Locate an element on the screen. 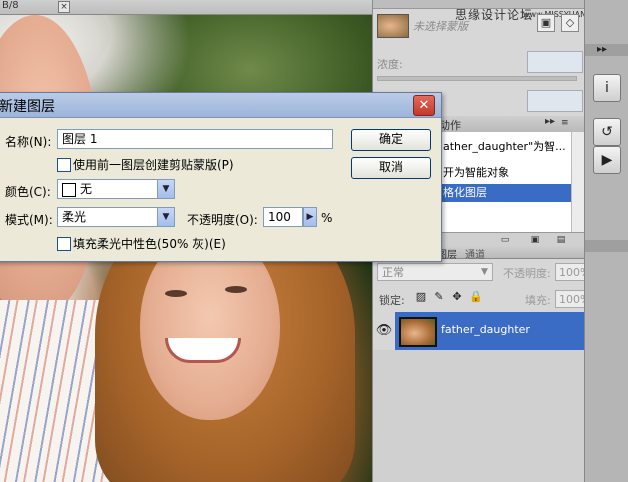 The height and width of the screenshot is (482, 628). dock-collapse-icon: ▸▸ is located at coordinates (602, 49).